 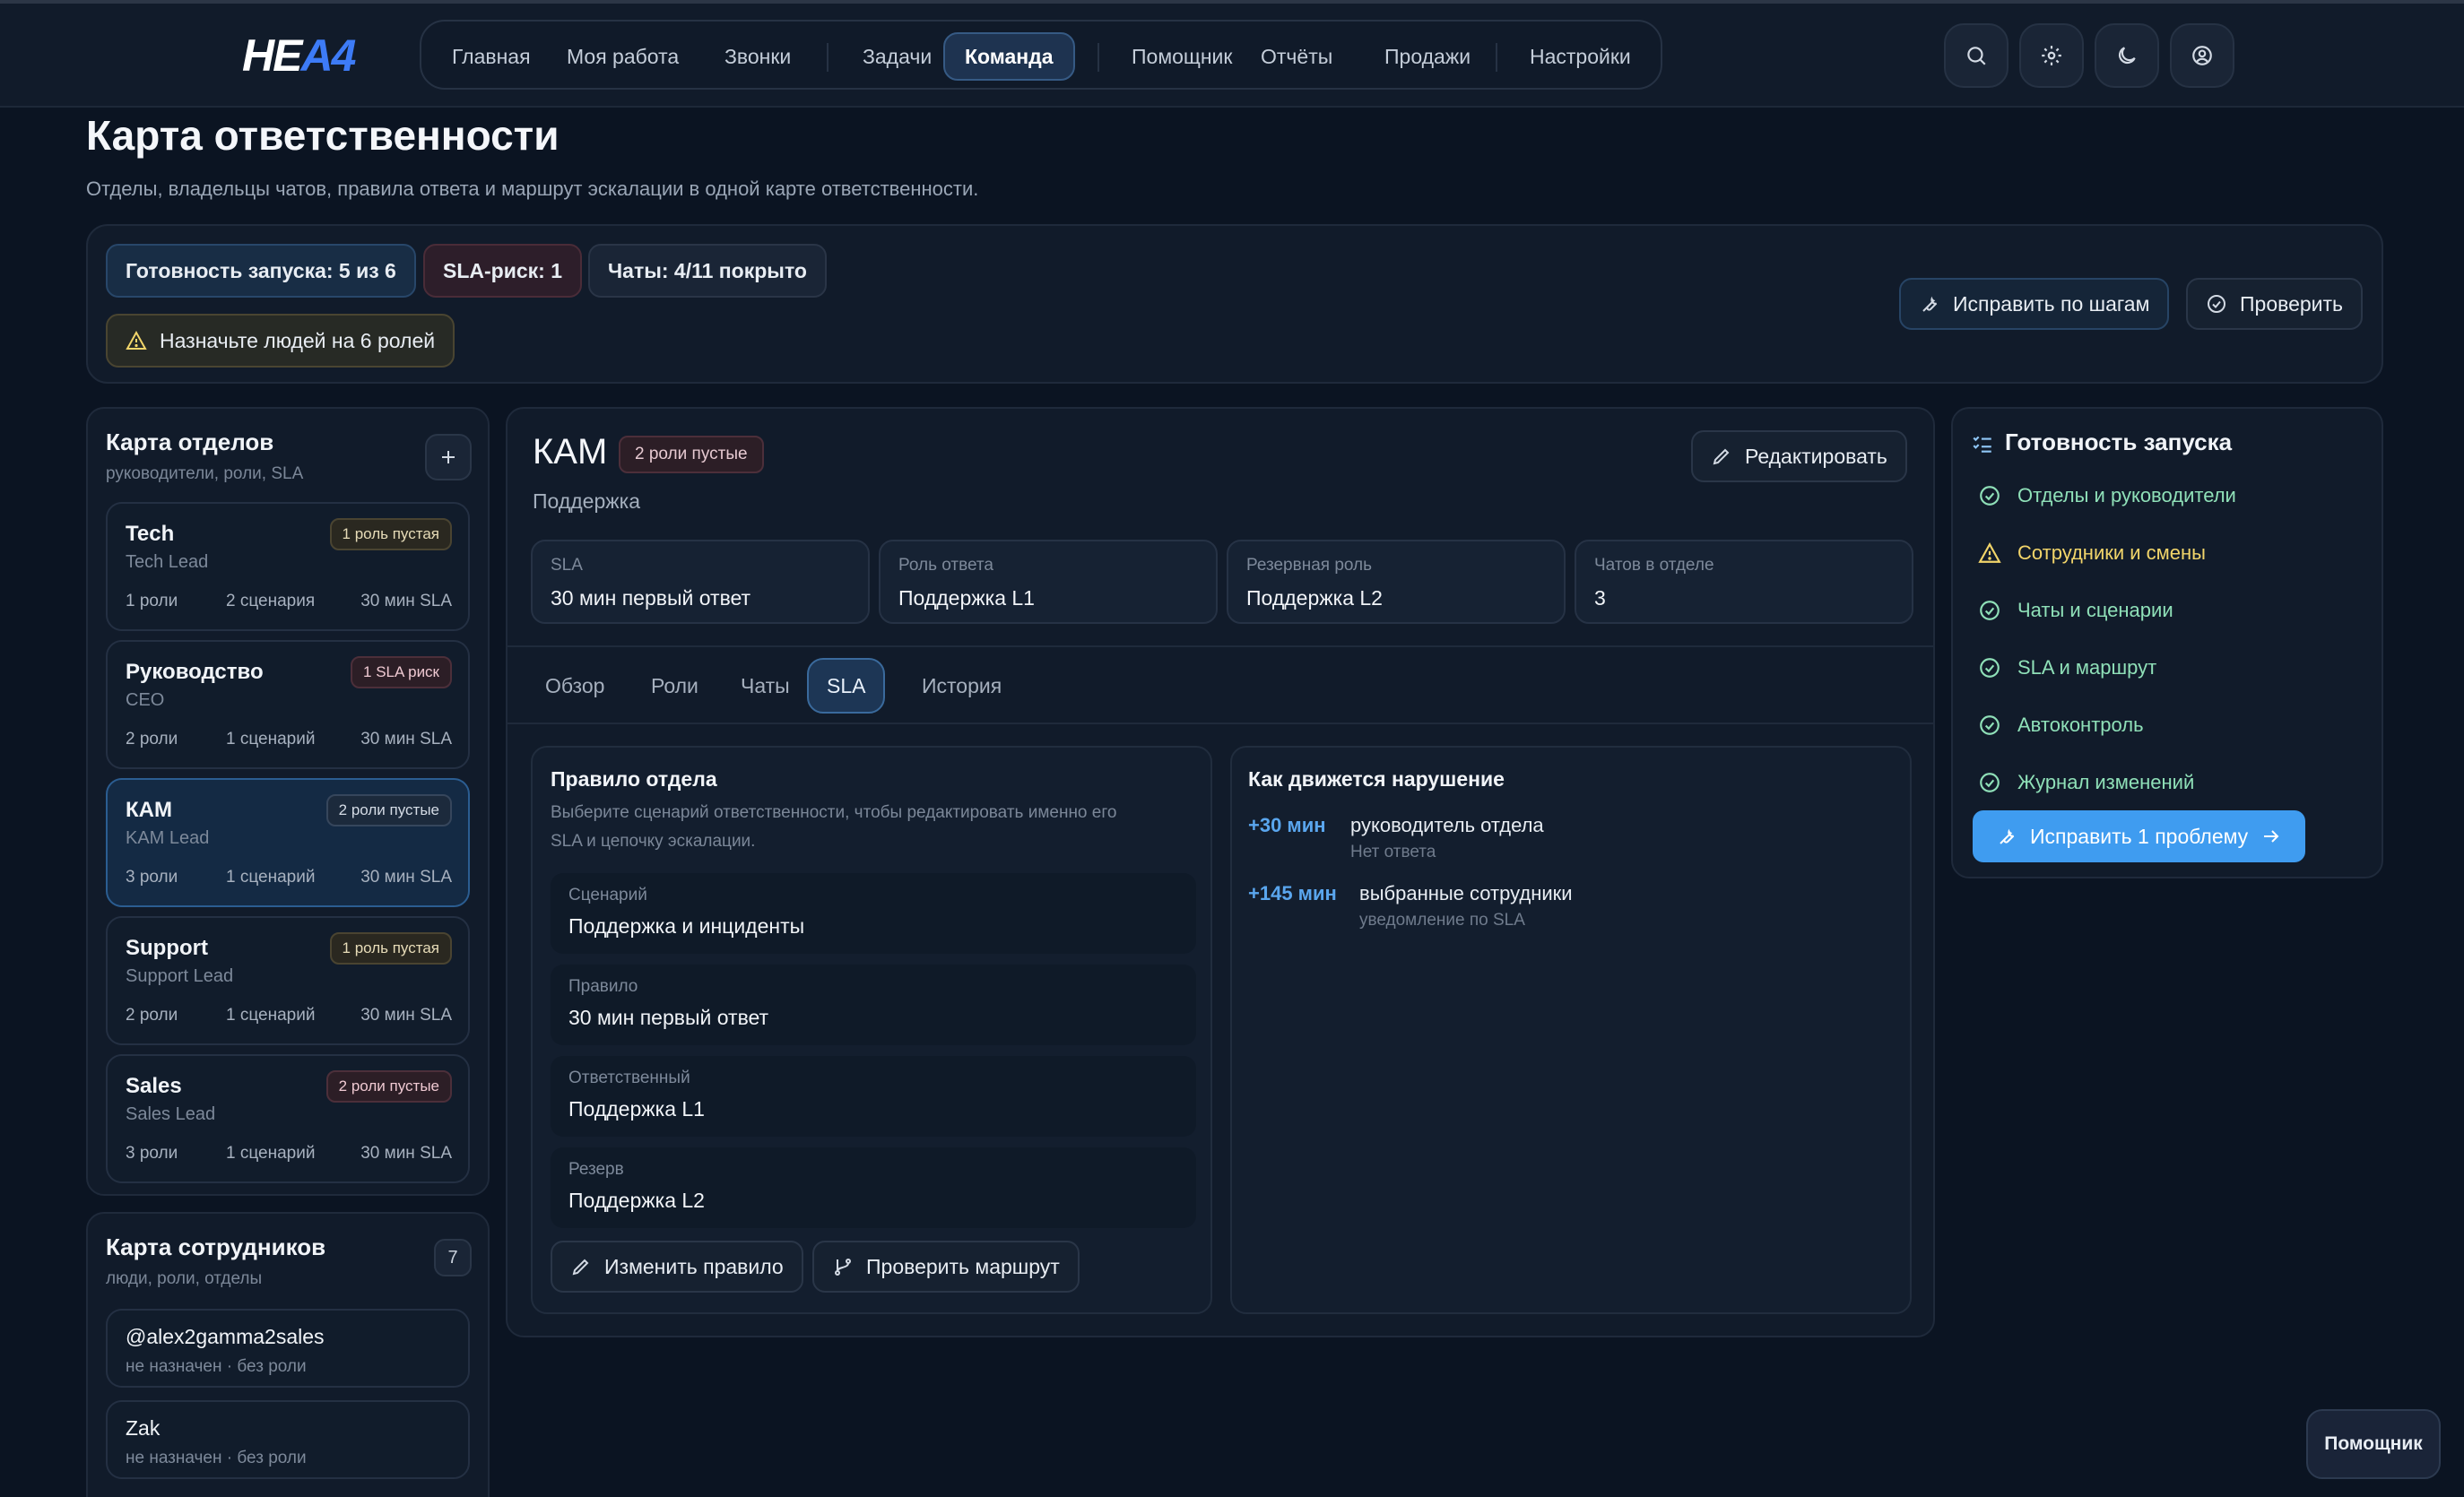 What do you see at coordinates (261, 271) in the screenshot?
I see `launch-readiness-pill: Готовность запуска: 5 из 6` at bounding box center [261, 271].